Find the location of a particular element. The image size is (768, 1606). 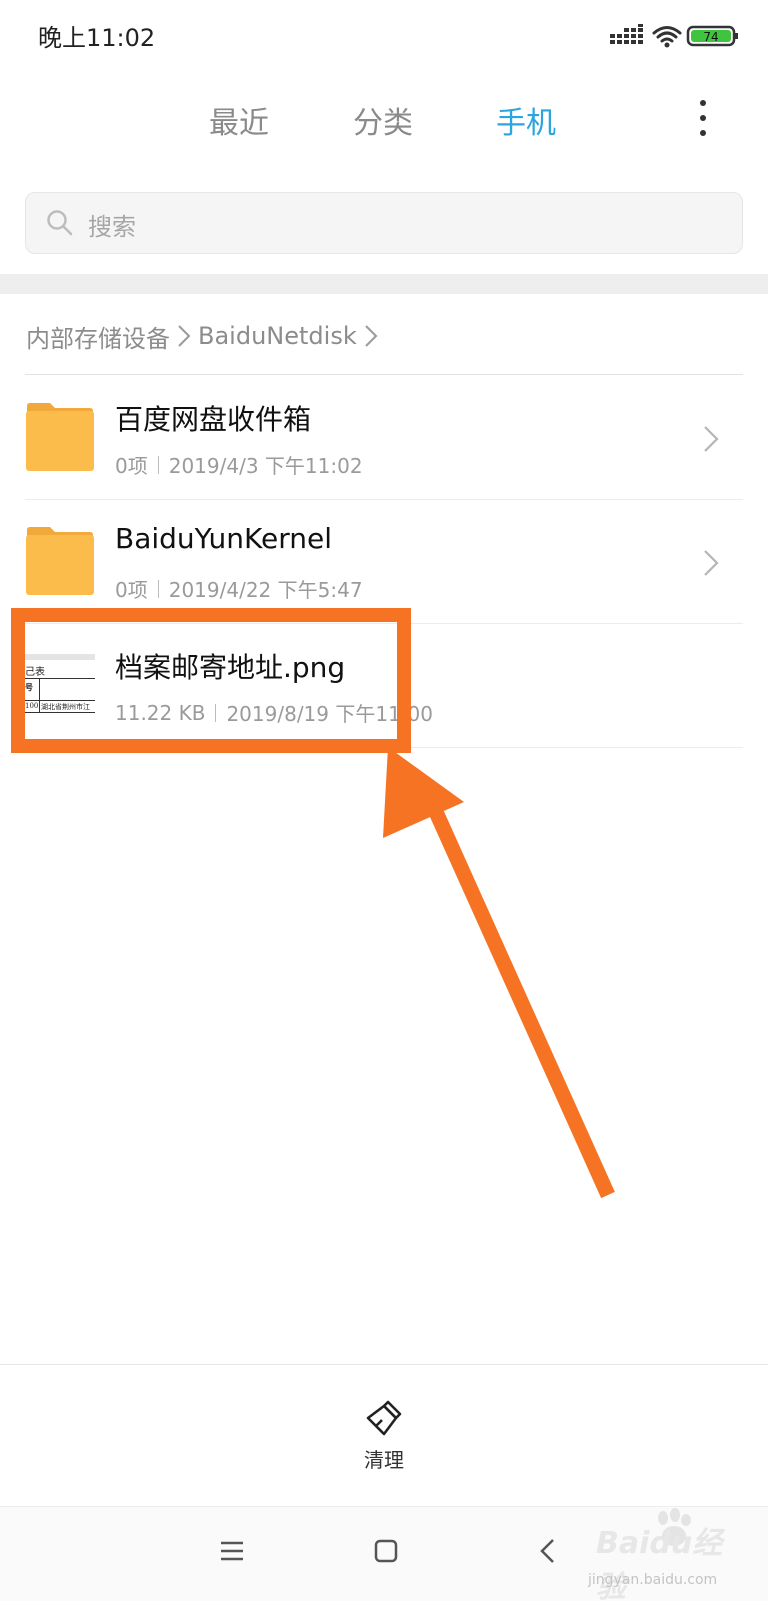

home-button is located at coordinates (386, 1551).